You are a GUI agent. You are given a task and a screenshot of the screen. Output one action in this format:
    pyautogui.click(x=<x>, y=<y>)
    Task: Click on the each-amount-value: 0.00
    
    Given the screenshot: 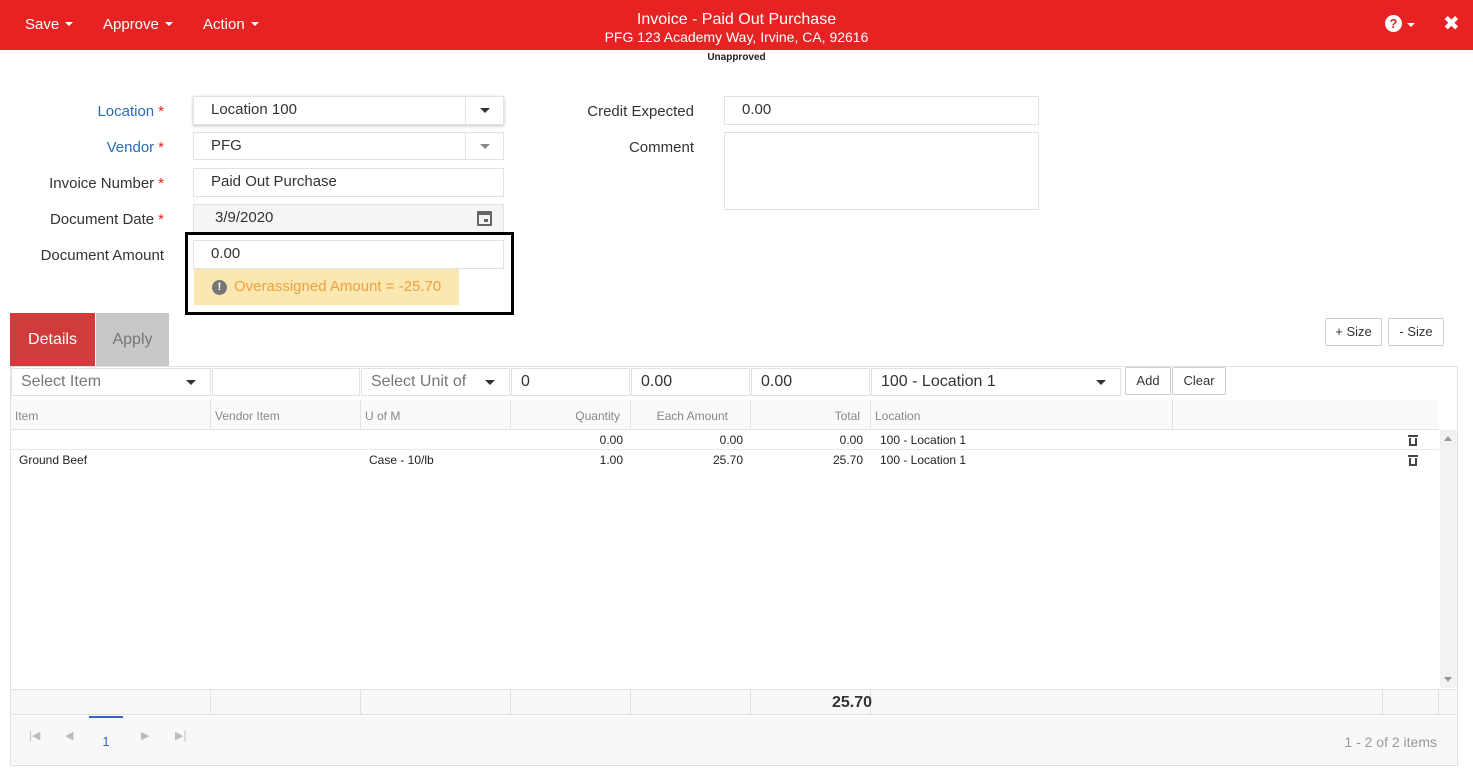 What is the action you would take?
    pyautogui.click(x=657, y=381)
    